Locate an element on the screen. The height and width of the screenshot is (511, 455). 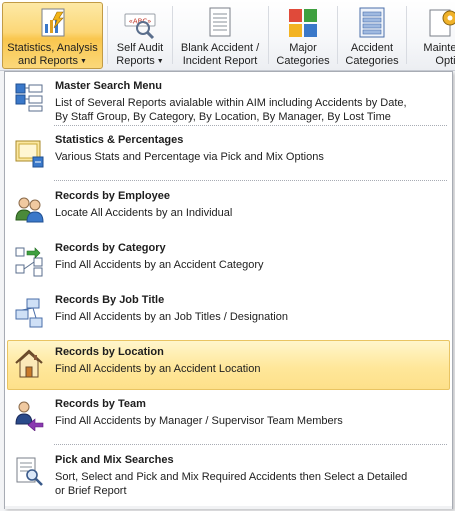
menu-item-title: Records by Location is located at coordinates (109, 352).